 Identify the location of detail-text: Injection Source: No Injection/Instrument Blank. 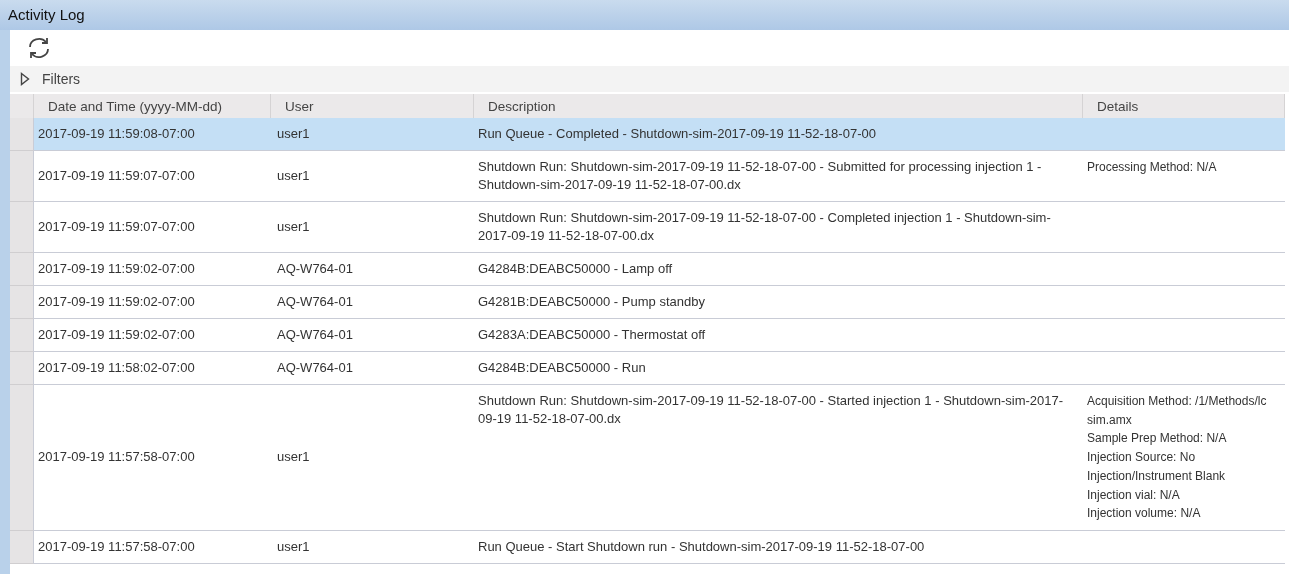
(1157, 467).